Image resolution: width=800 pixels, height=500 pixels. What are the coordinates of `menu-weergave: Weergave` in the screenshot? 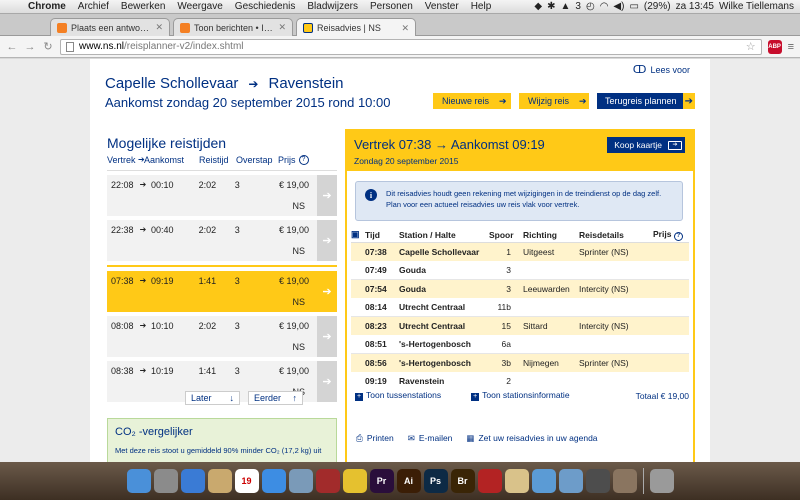 It's located at (199, 6).